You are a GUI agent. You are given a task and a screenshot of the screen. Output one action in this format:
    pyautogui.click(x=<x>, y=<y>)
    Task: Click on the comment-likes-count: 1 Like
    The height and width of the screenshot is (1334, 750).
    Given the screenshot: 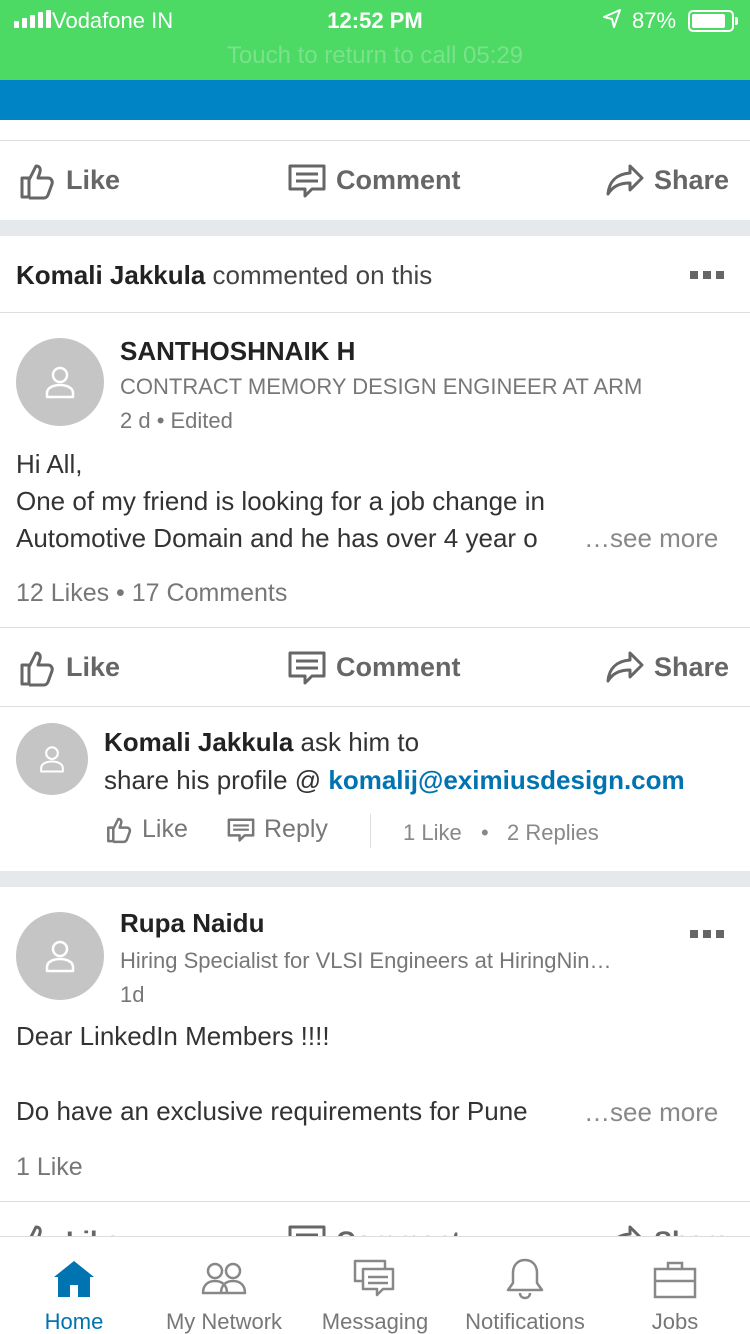 What is the action you would take?
    pyautogui.click(x=432, y=833)
    